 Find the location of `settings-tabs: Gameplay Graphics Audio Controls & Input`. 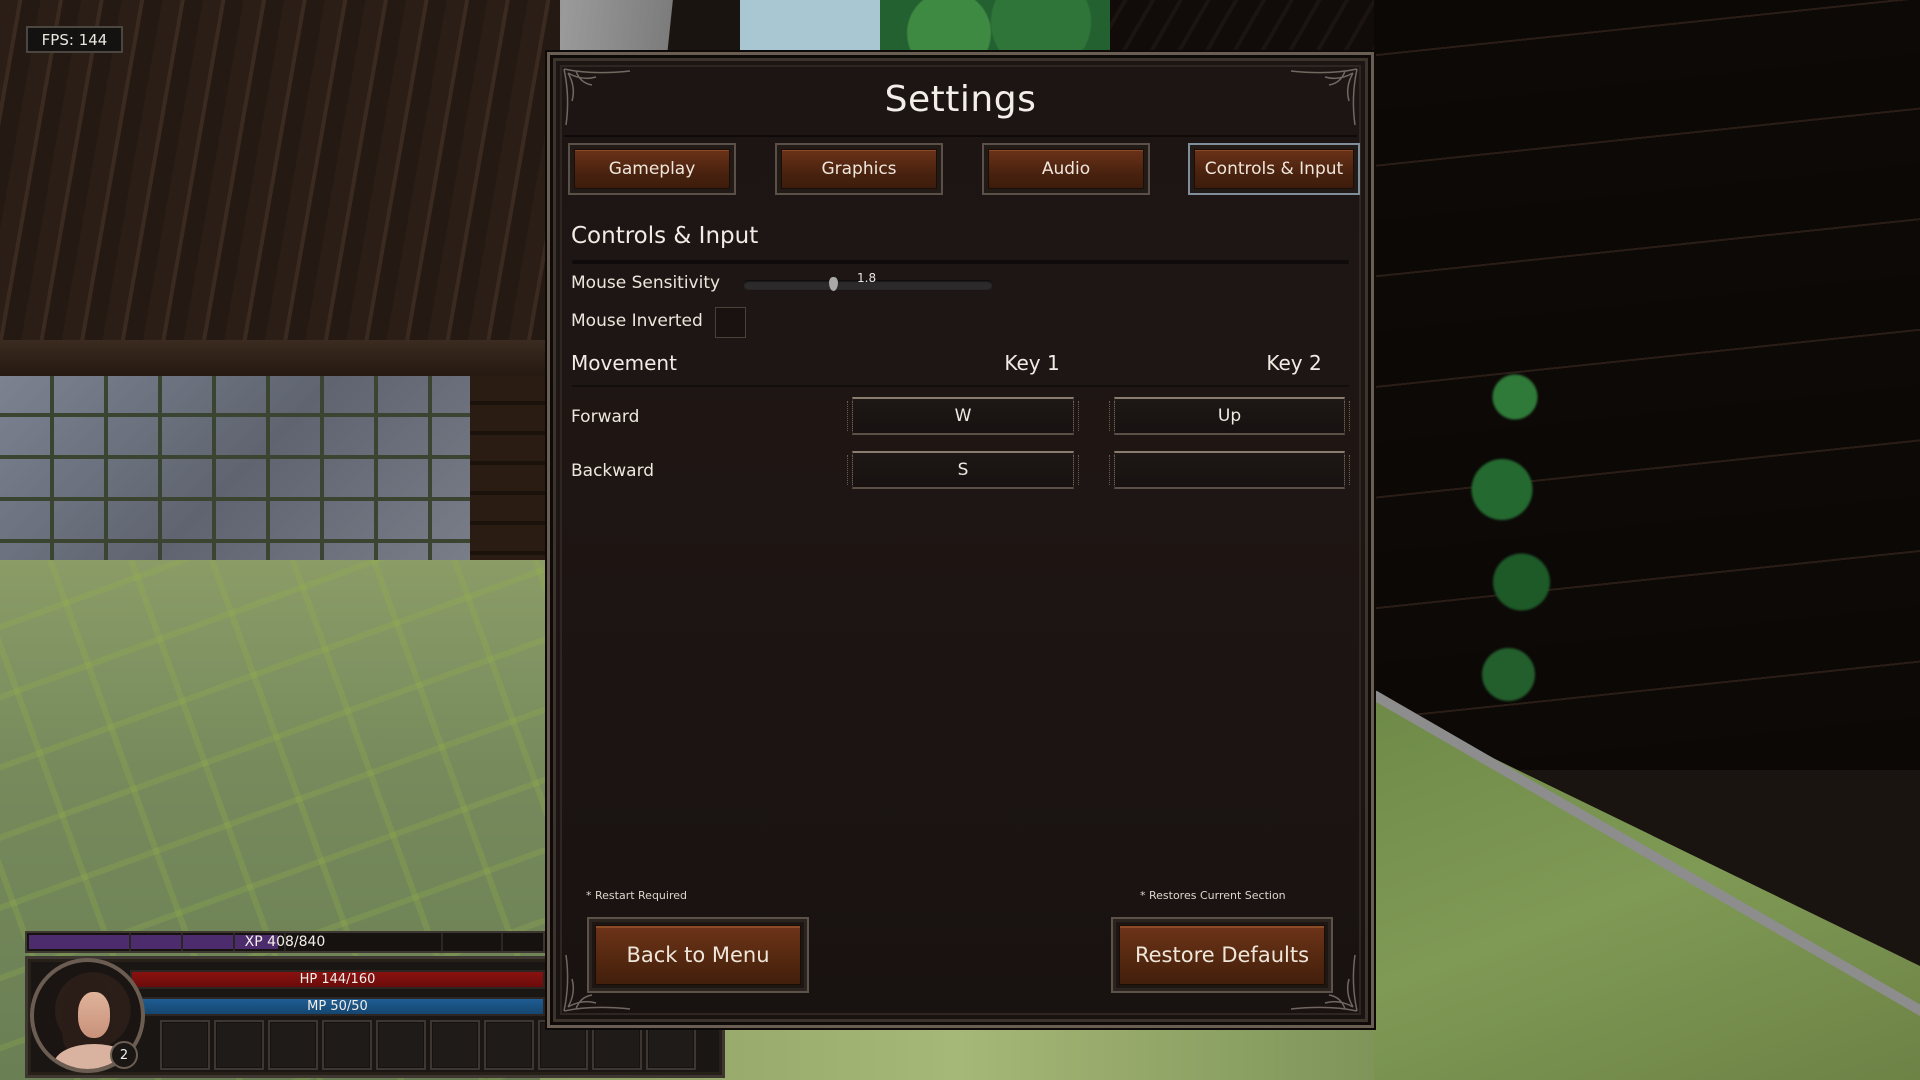

settings-tabs: Gameplay Graphics Audio Controls & Input is located at coordinates (964, 169).